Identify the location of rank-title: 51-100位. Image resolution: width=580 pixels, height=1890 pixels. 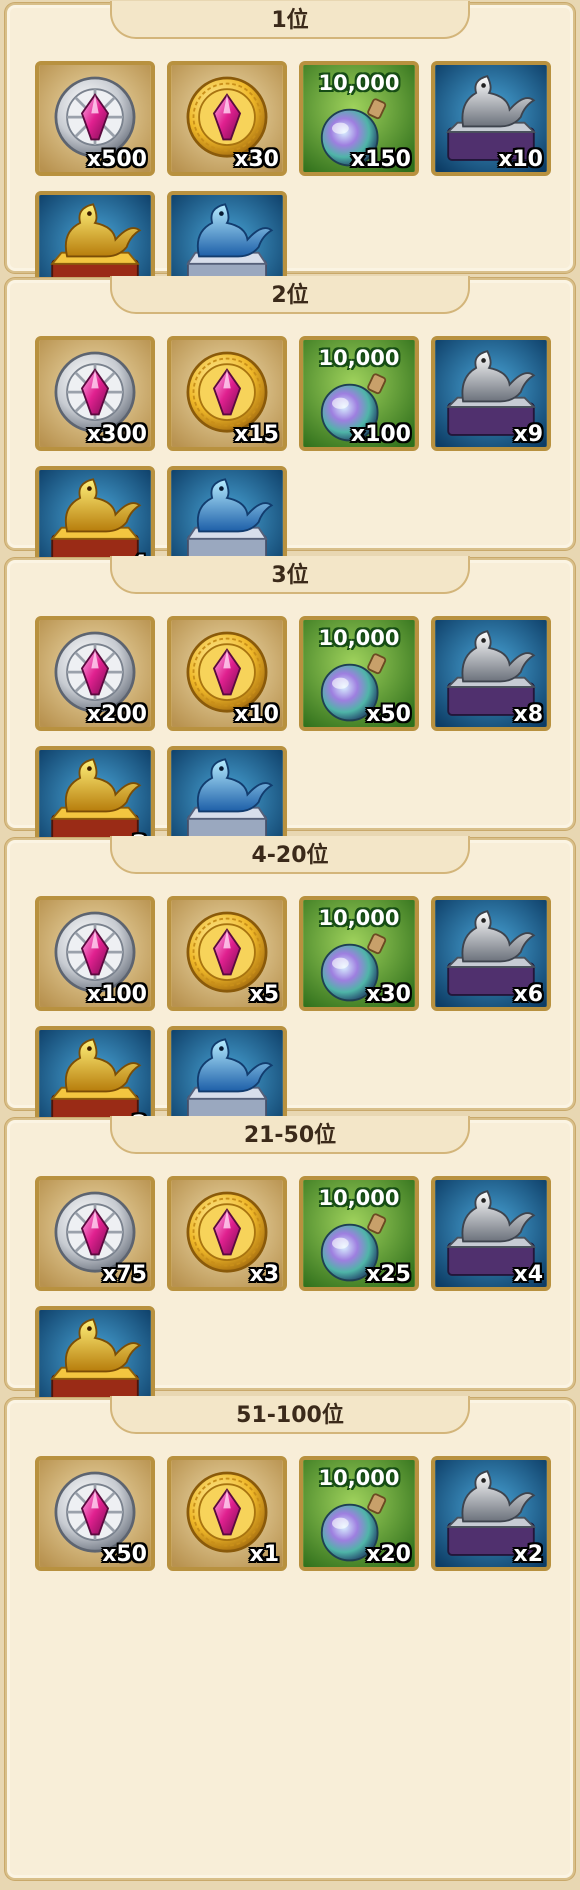
(290, 1415).